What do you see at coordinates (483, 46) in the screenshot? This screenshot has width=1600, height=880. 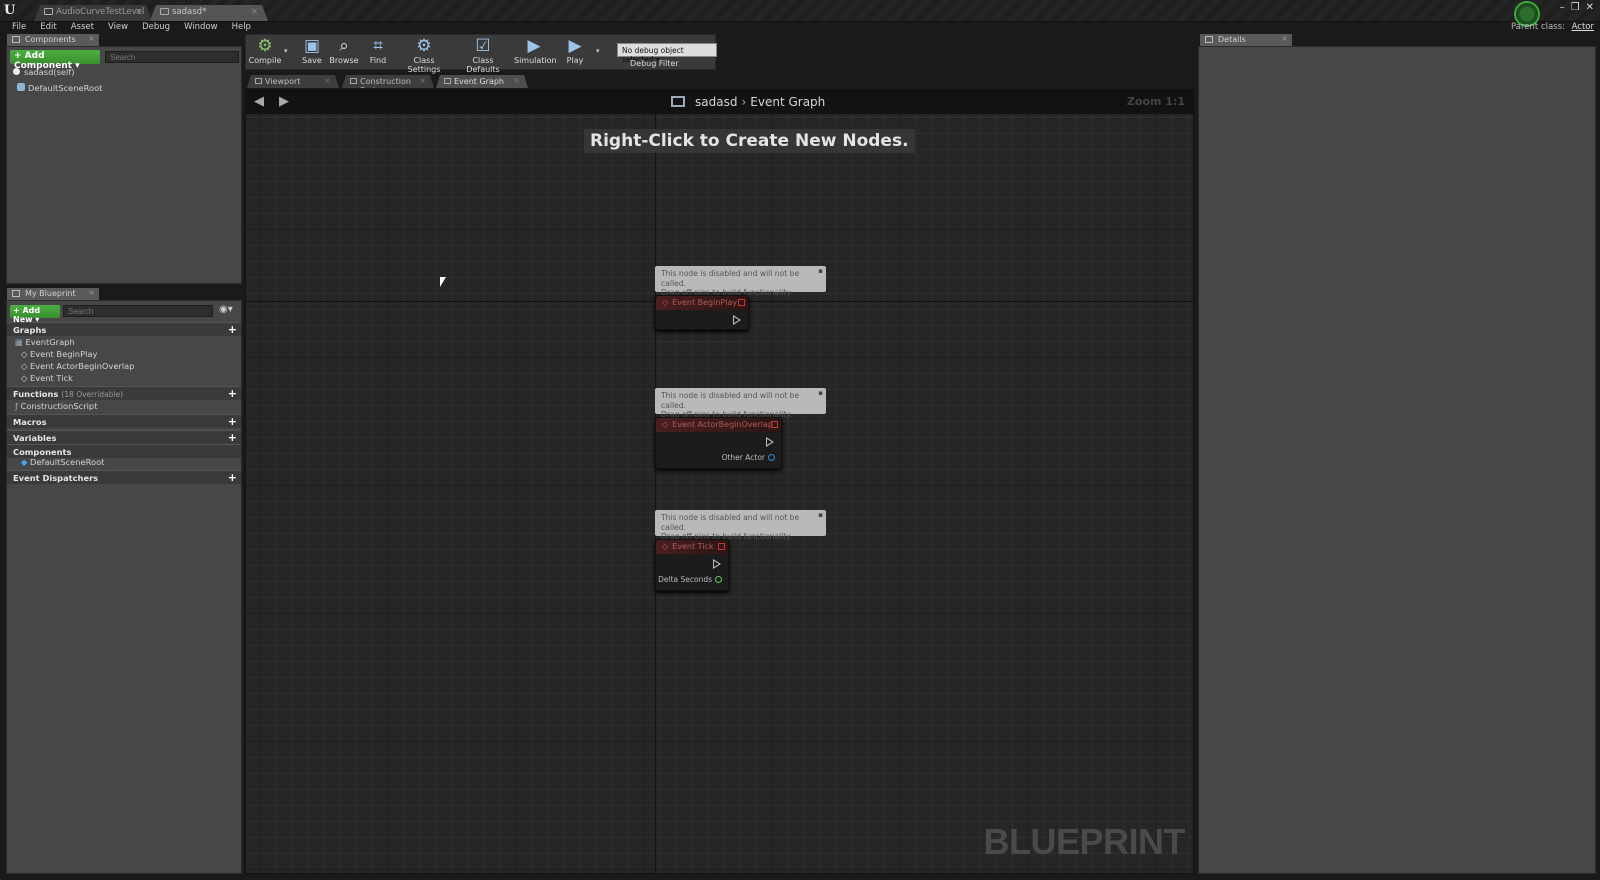 I see `class-defaults-icon: ☑` at bounding box center [483, 46].